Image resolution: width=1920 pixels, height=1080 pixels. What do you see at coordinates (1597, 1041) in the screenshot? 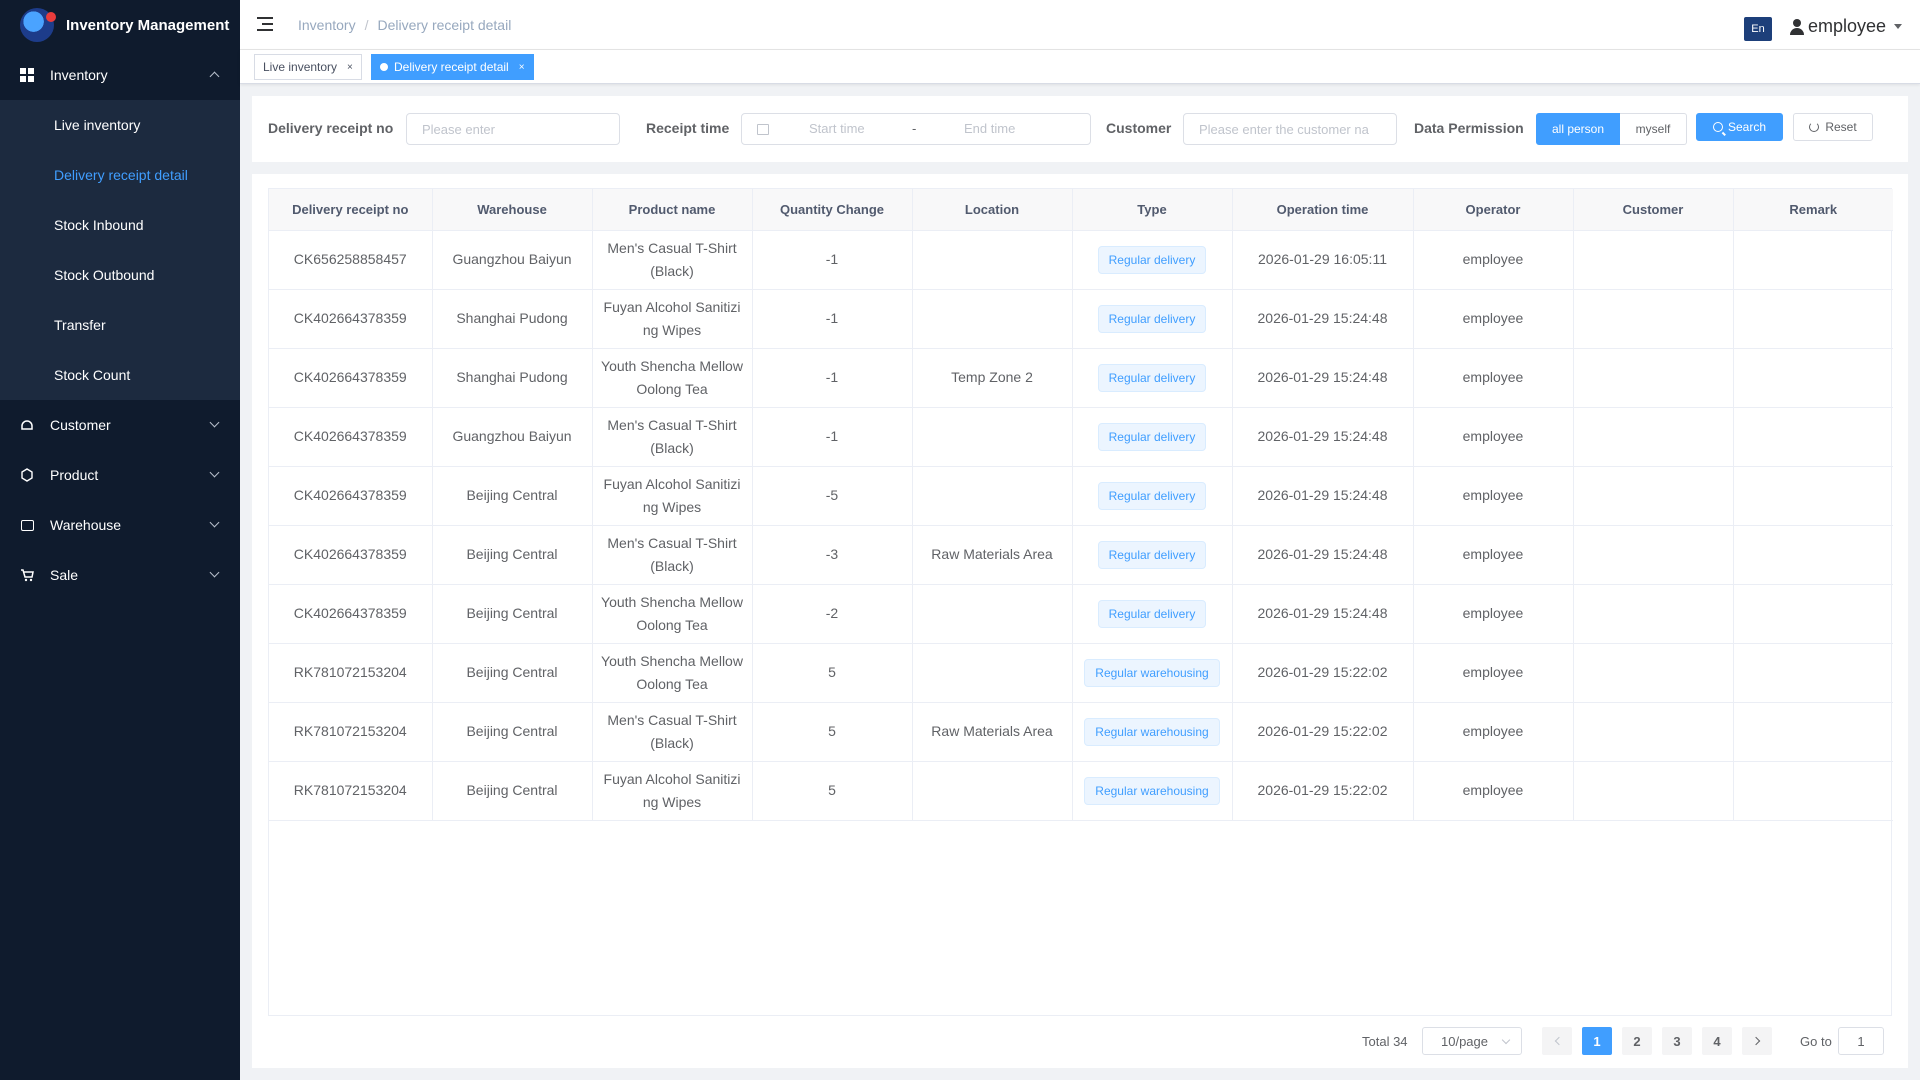
I see `page-button-1: 1` at bounding box center [1597, 1041].